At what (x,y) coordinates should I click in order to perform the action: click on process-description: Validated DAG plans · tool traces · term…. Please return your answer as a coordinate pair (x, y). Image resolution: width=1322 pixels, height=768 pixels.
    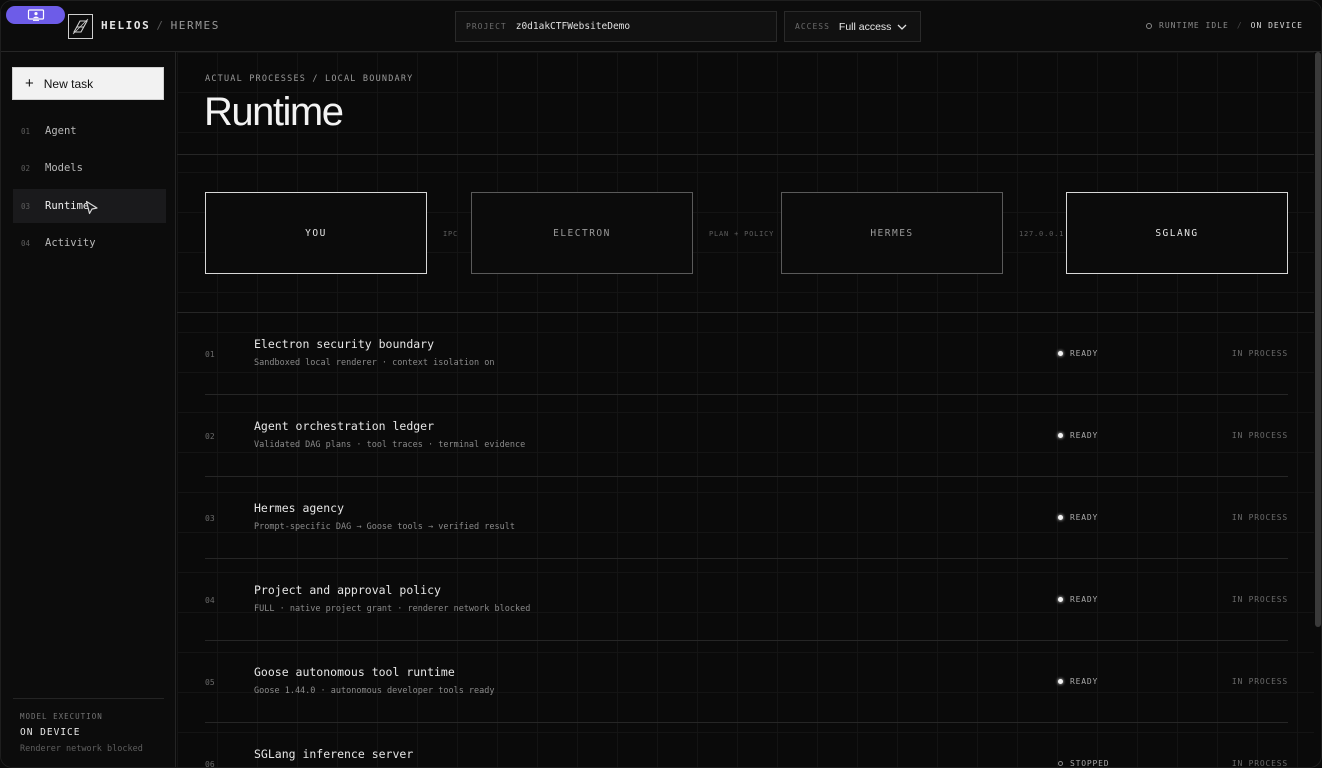
    Looking at the image, I should click on (390, 445).